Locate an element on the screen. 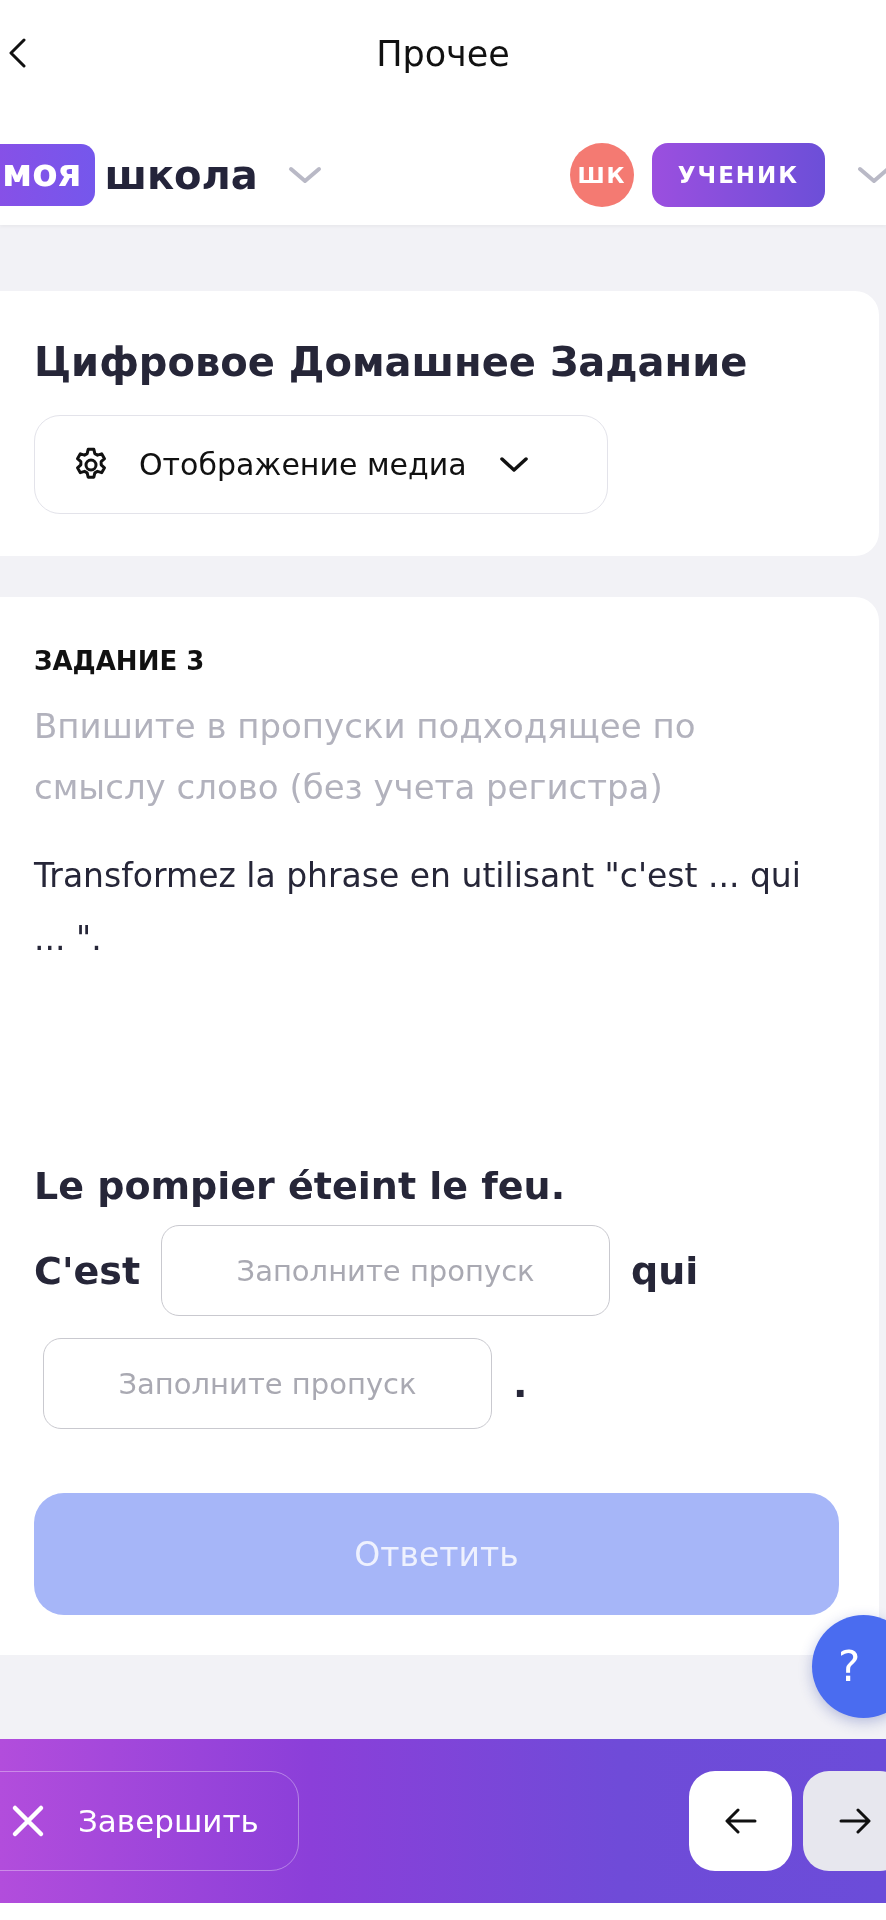 This screenshot has width=886, height=1920. arrow-left-icon is located at coordinates (740, 1821).